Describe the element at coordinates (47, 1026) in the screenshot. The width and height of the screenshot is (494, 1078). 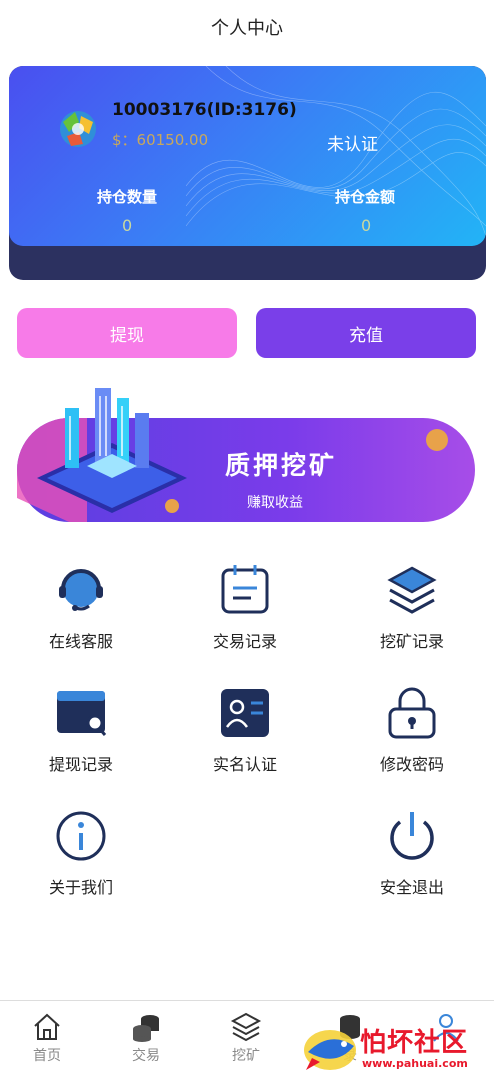
I see `home-icon` at that location.